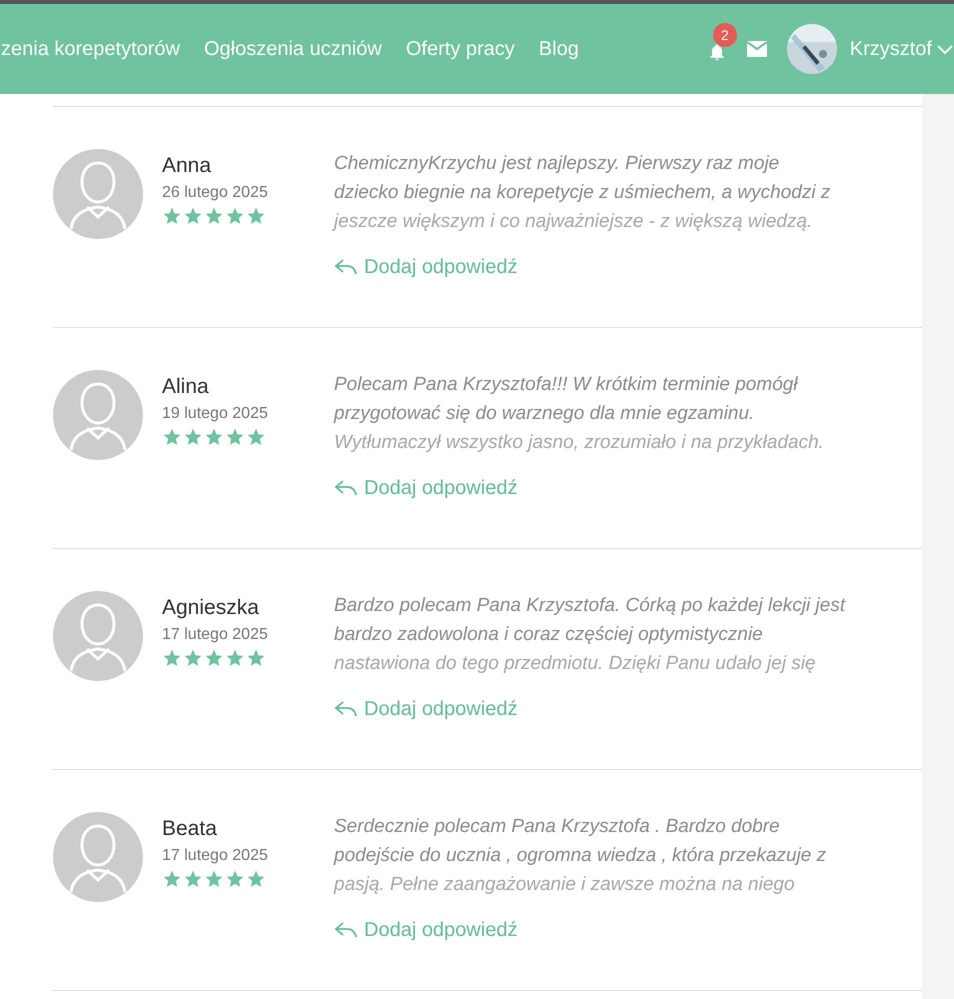 This screenshot has width=954, height=999. Describe the element at coordinates (215, 193) in the screenshot. I see `review-date: 26 lutego 2025` at that location.